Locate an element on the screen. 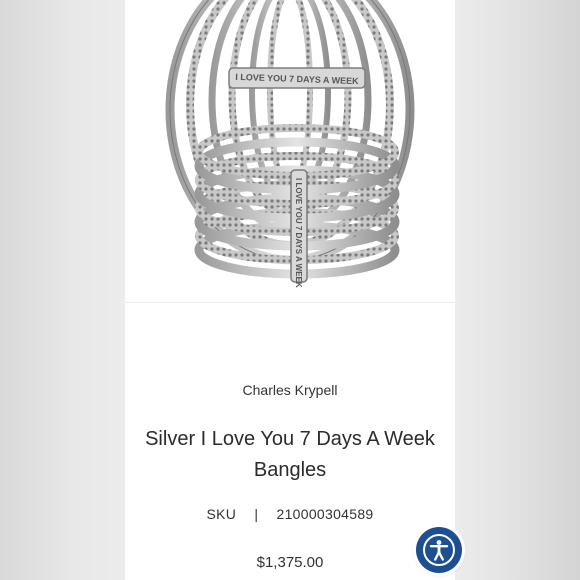 This screenshot has width=580, height=580. accessibility-icon is located at coordinates (439, 550).